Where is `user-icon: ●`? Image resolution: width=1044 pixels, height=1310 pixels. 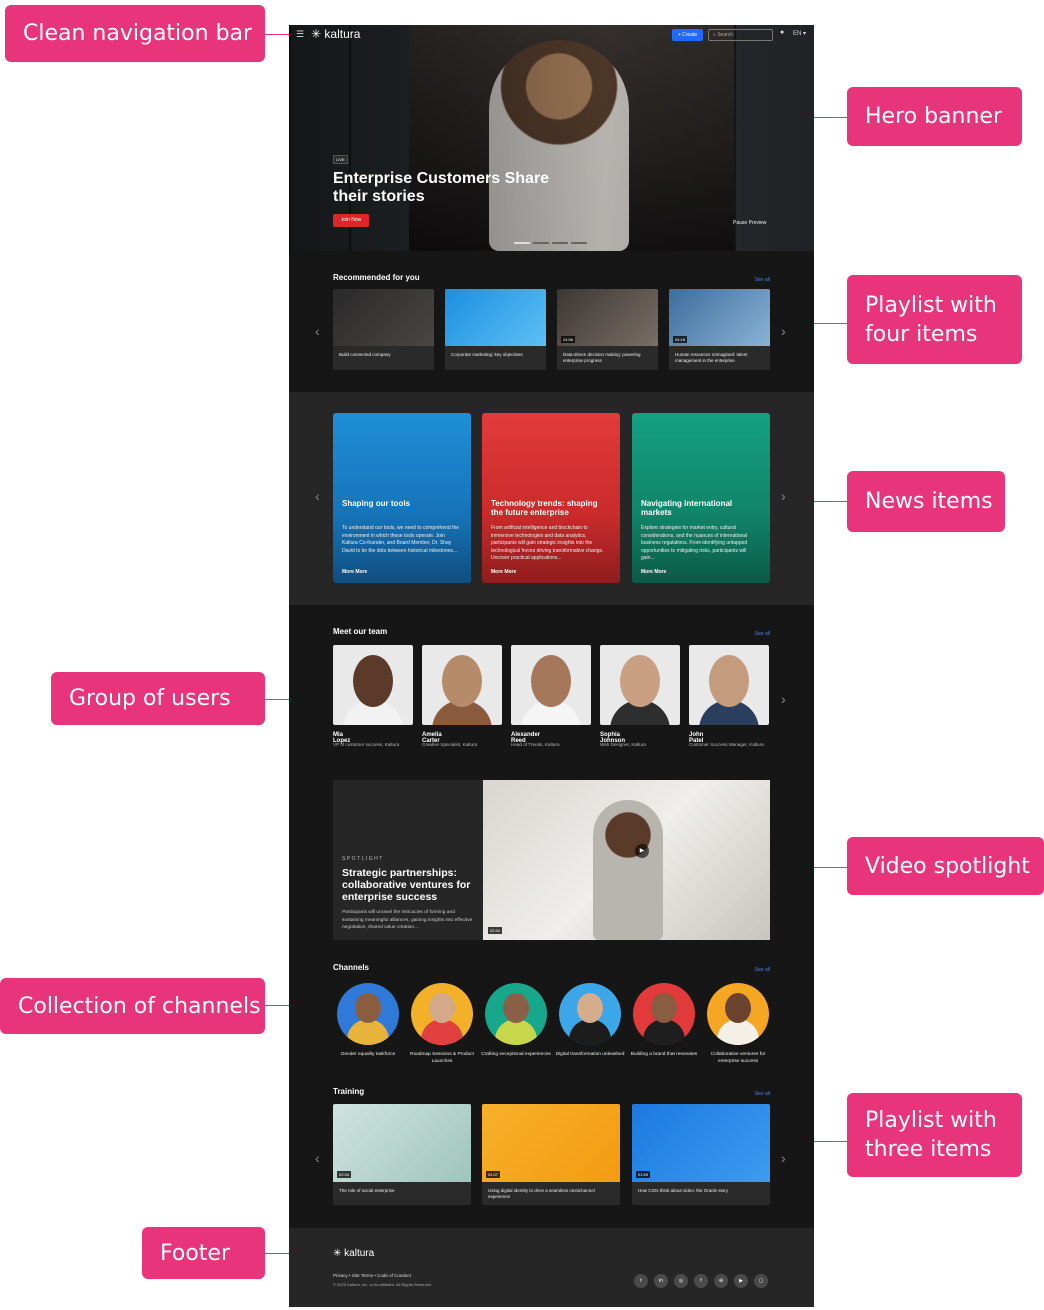
user-icon: ● is located at coordinates (782, 32).